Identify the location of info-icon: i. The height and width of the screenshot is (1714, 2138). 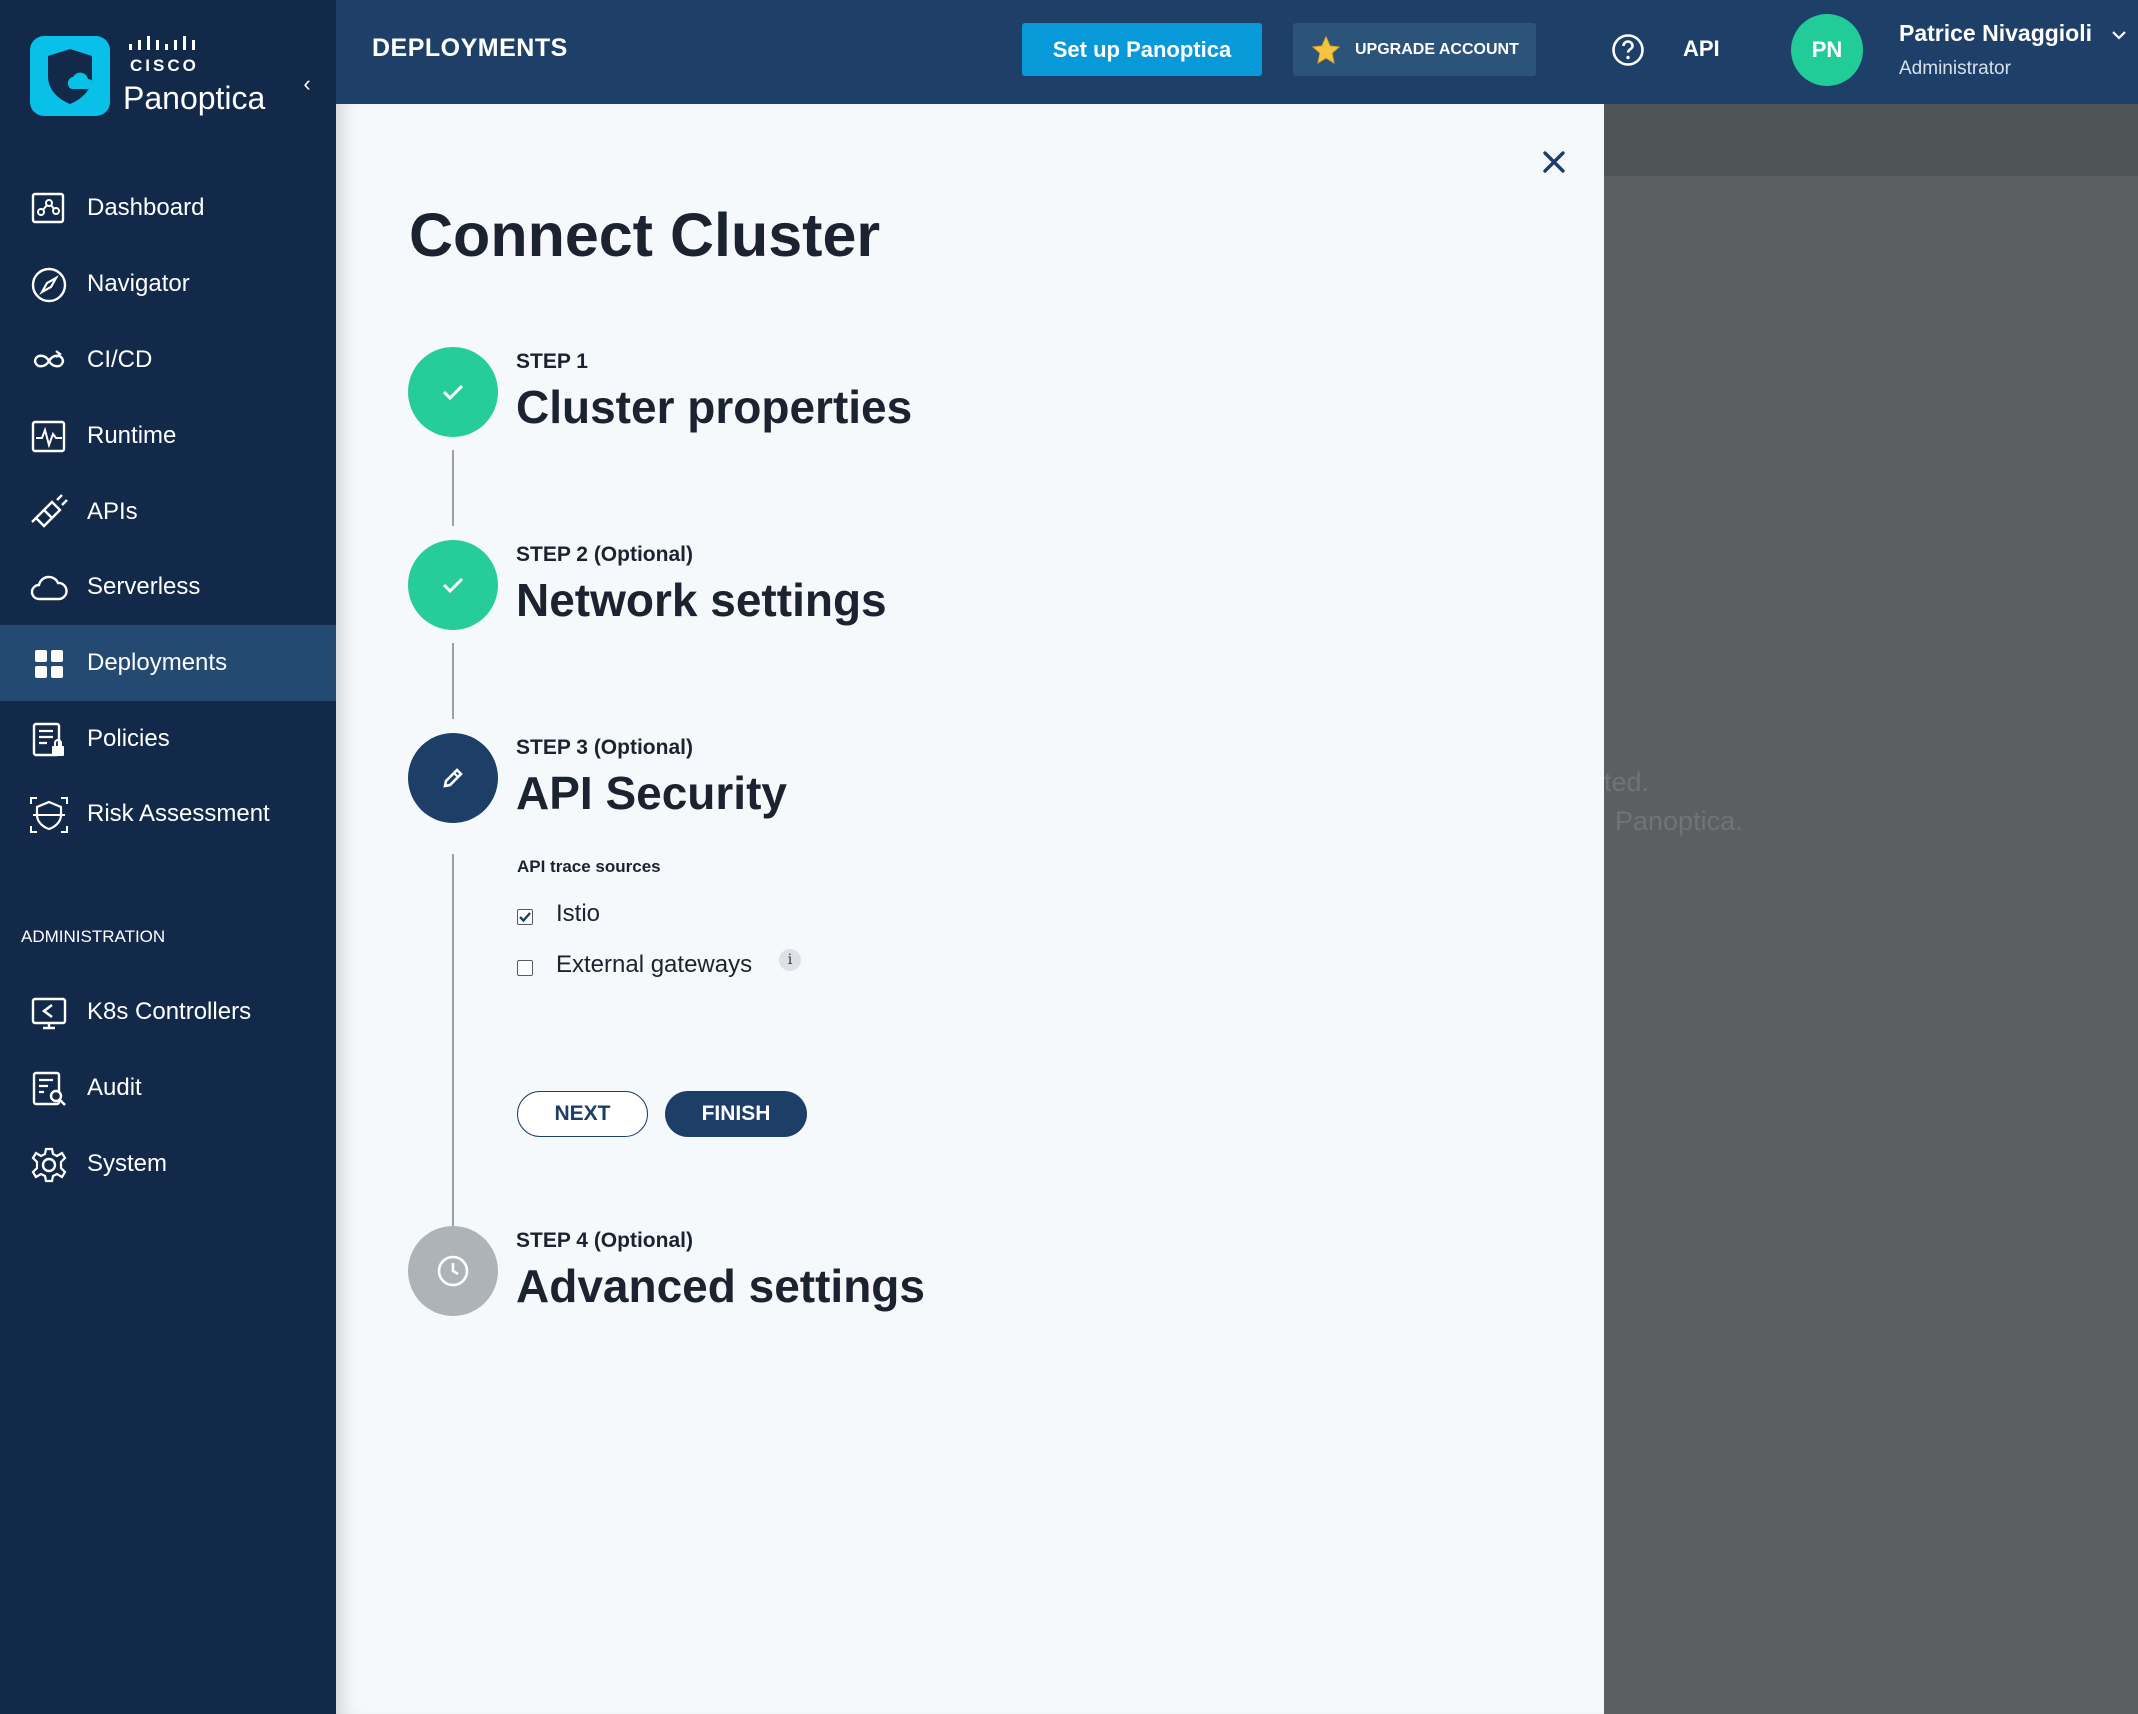
(790, 960).